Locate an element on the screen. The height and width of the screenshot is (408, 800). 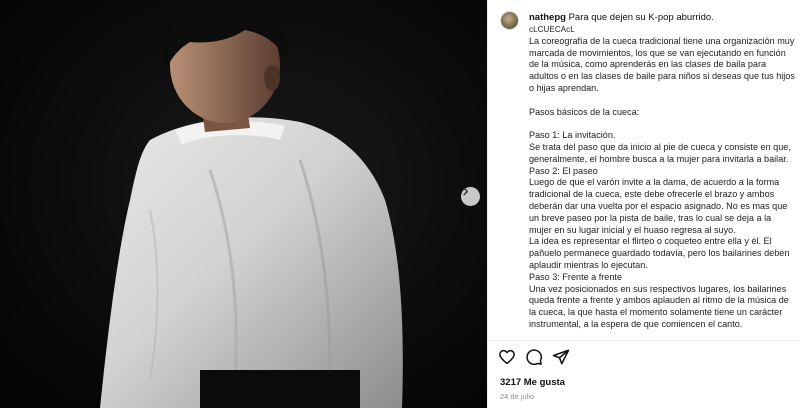
likes-count: 3217 Me gusta is located at coordinates (532, 382).